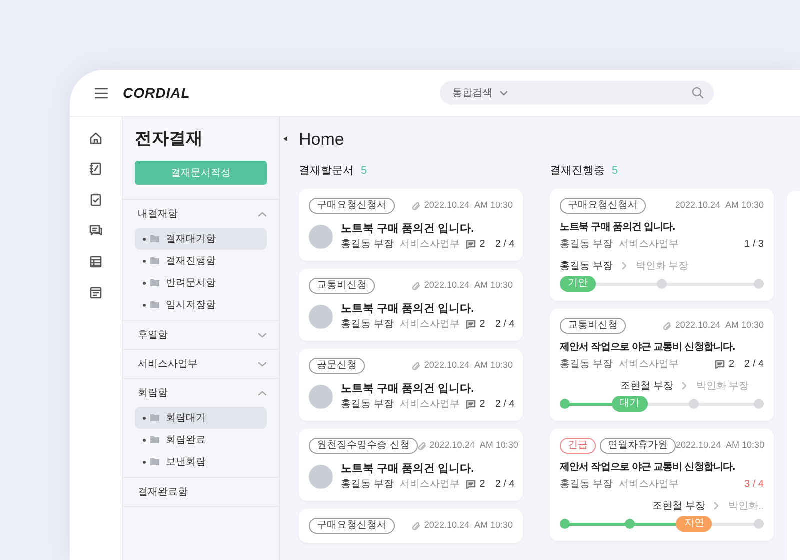 The image size is (800, 560). Describe the element at coordinates (96, 293) in the screenshot. I see `document-icon` at that location.